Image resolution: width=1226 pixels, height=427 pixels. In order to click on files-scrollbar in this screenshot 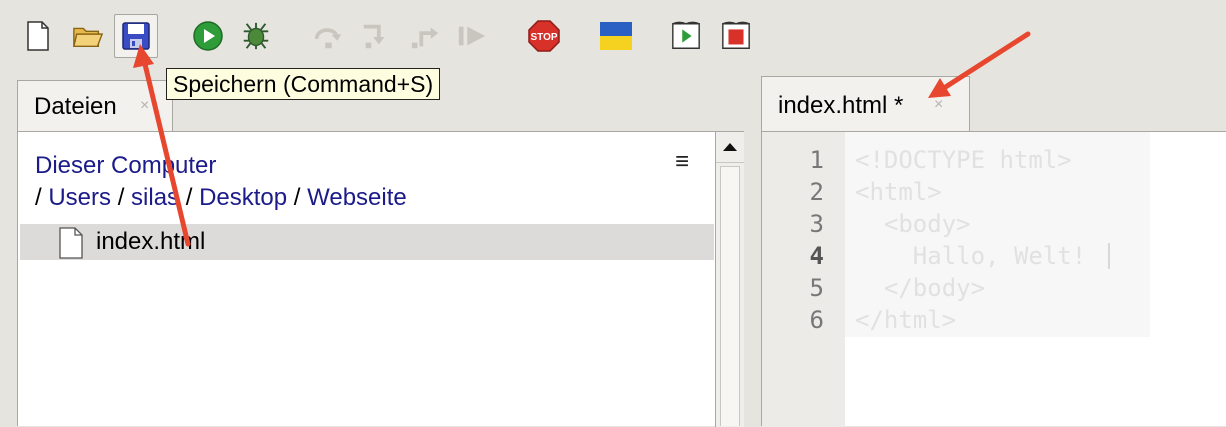, I will do `click(729, 279)`.